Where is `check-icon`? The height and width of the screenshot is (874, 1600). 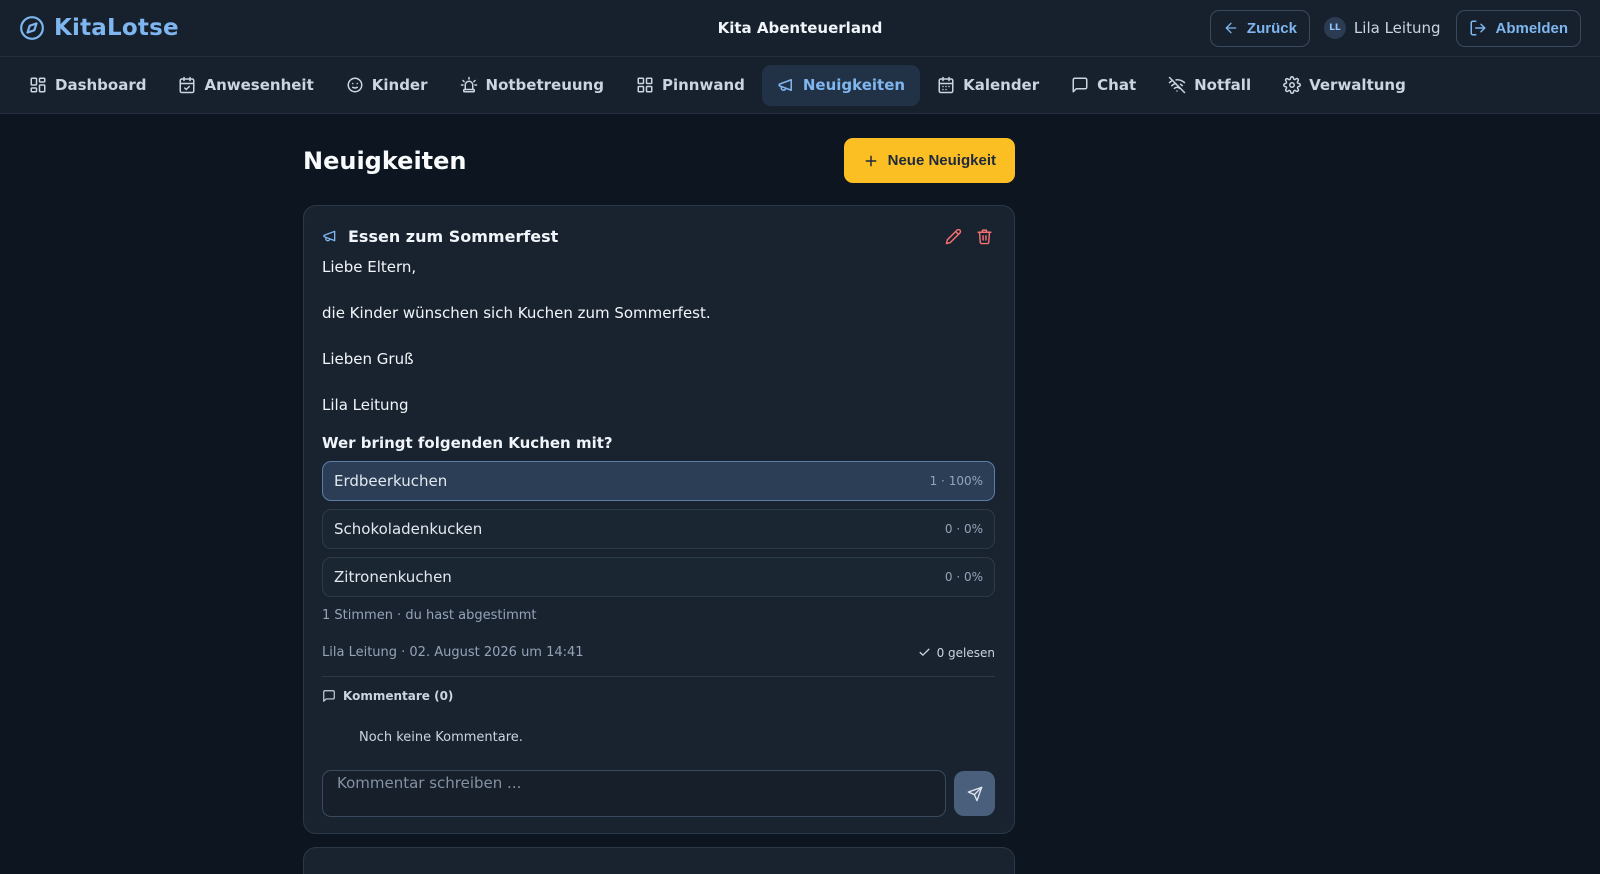
check-icon is located at coordinates (924, 652).